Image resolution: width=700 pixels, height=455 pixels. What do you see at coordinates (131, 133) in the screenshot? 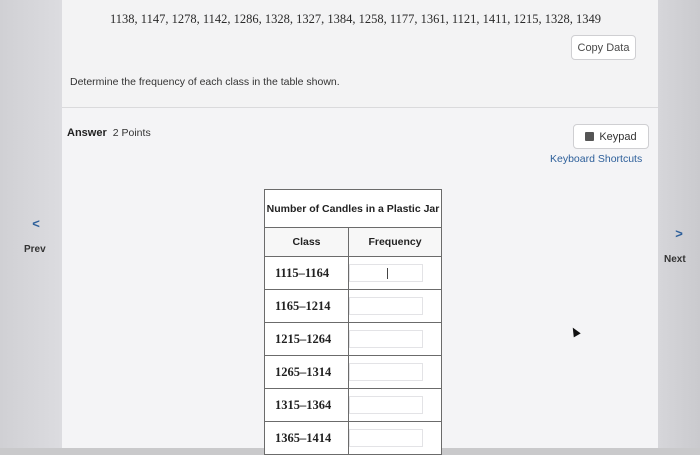
I see `points-label: 2 Points` at bounding box center [131, 133].